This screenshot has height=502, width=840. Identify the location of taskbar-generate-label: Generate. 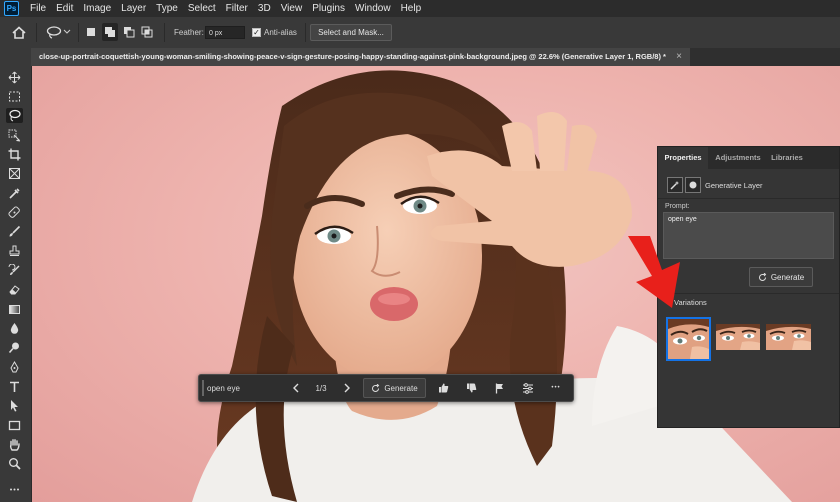
(401, 388).